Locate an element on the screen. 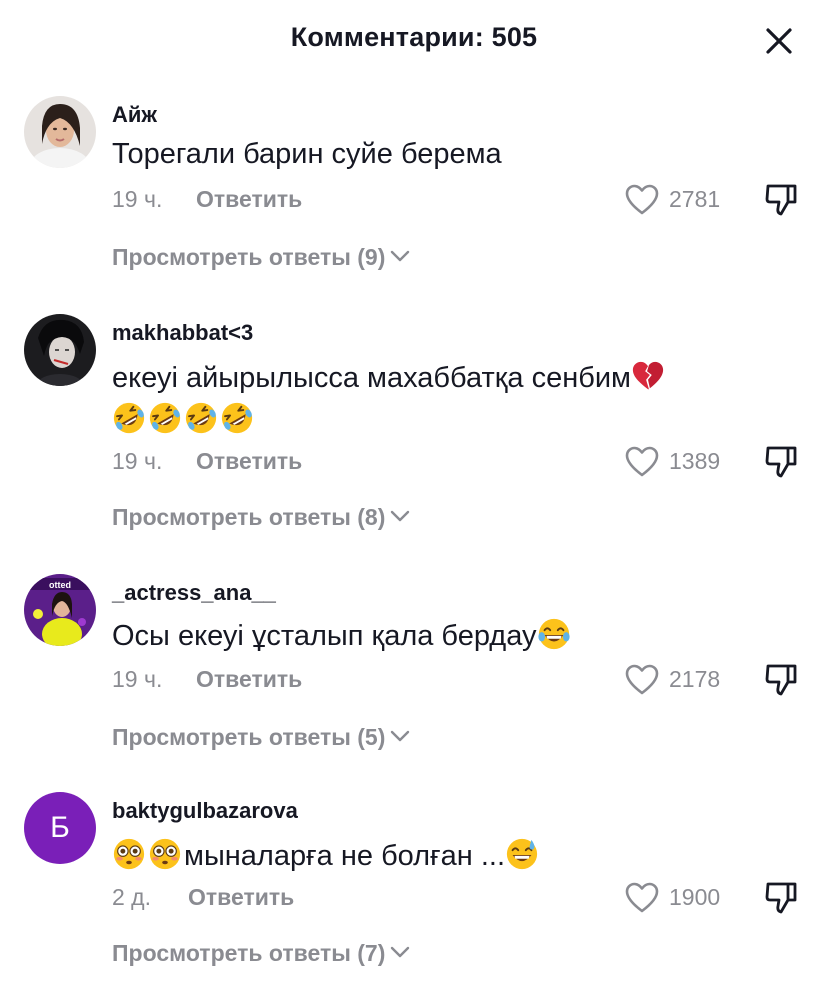 The height and width of the screenshot is (997, 828). comment-meta: 19 ч. Ответить 2781 is located at coordinates (457, 202).